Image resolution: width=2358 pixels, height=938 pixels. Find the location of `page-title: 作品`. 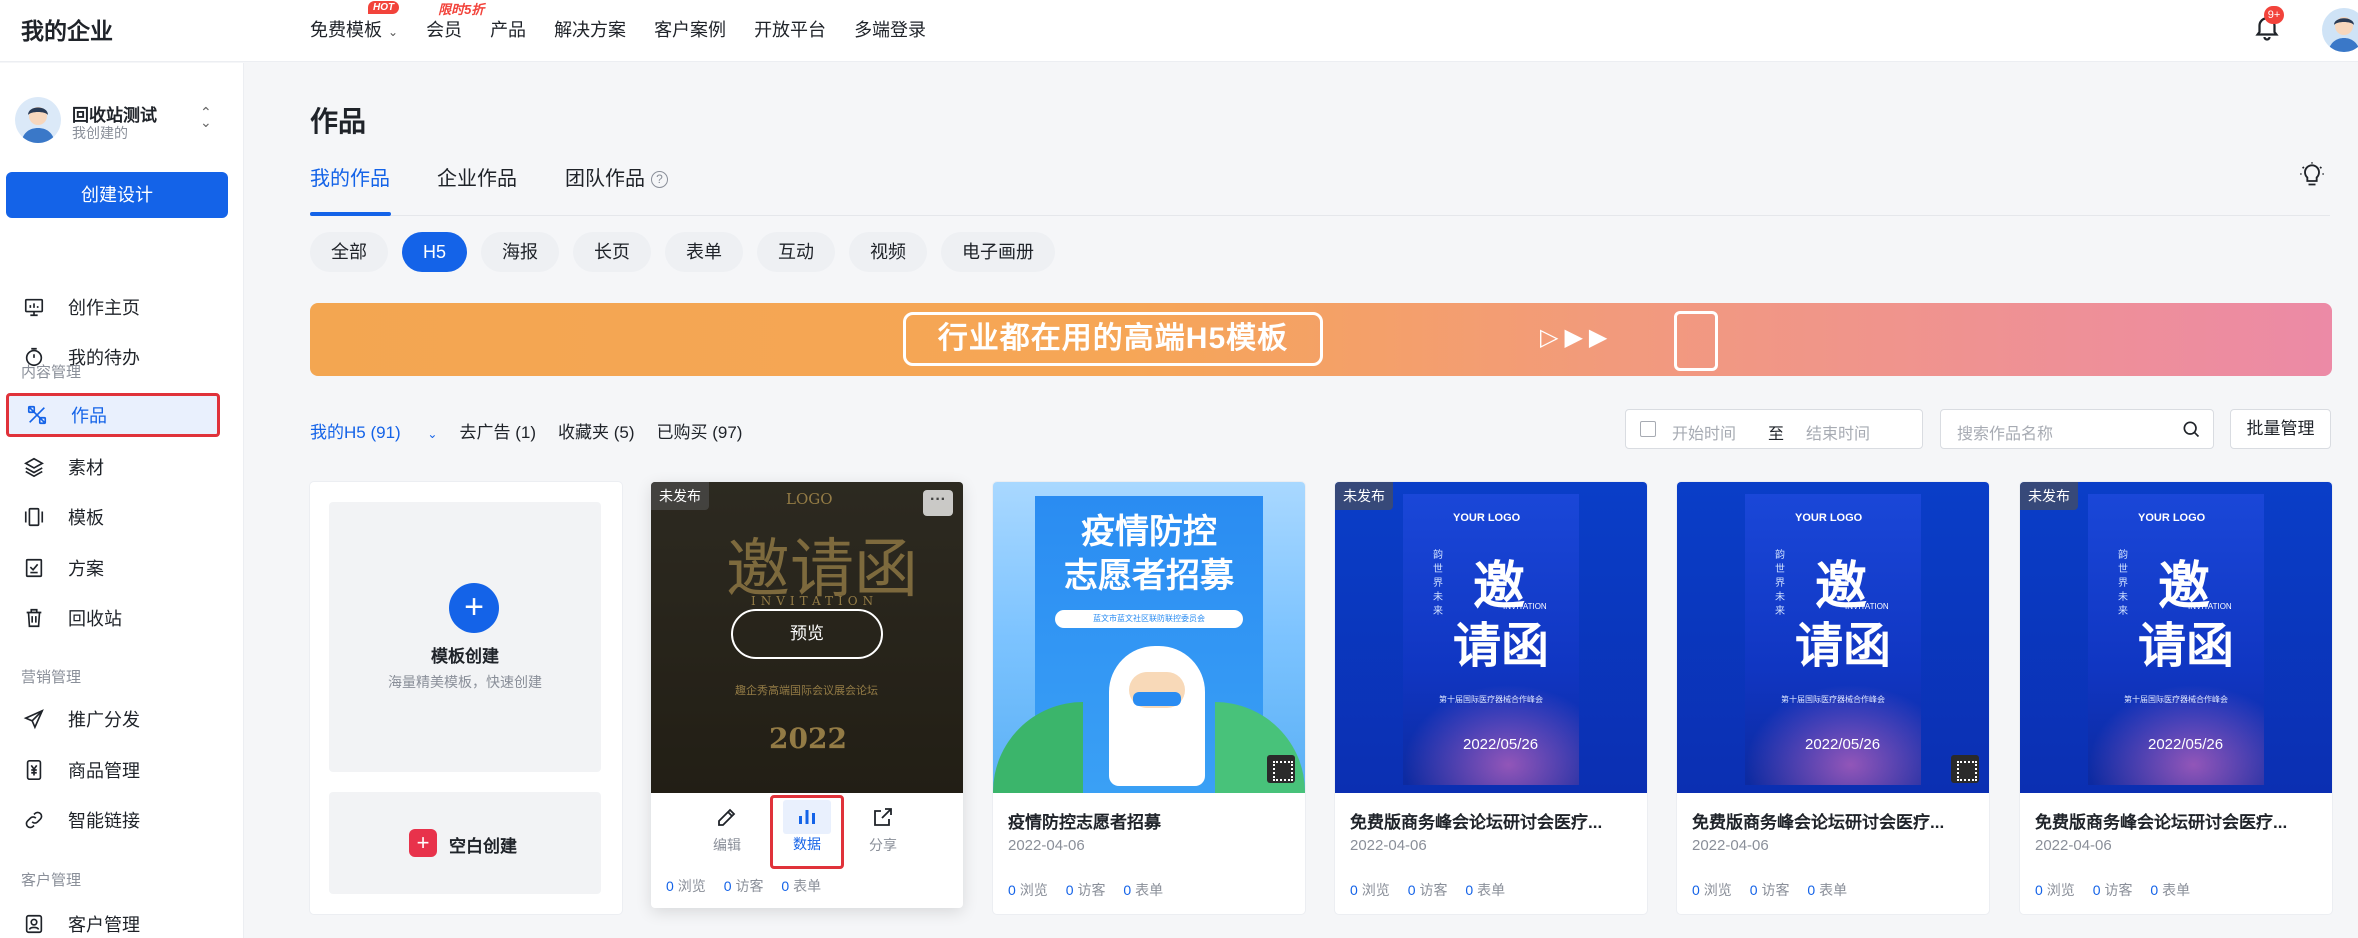

page-title: 作品 is located at coordinates (338, 121).